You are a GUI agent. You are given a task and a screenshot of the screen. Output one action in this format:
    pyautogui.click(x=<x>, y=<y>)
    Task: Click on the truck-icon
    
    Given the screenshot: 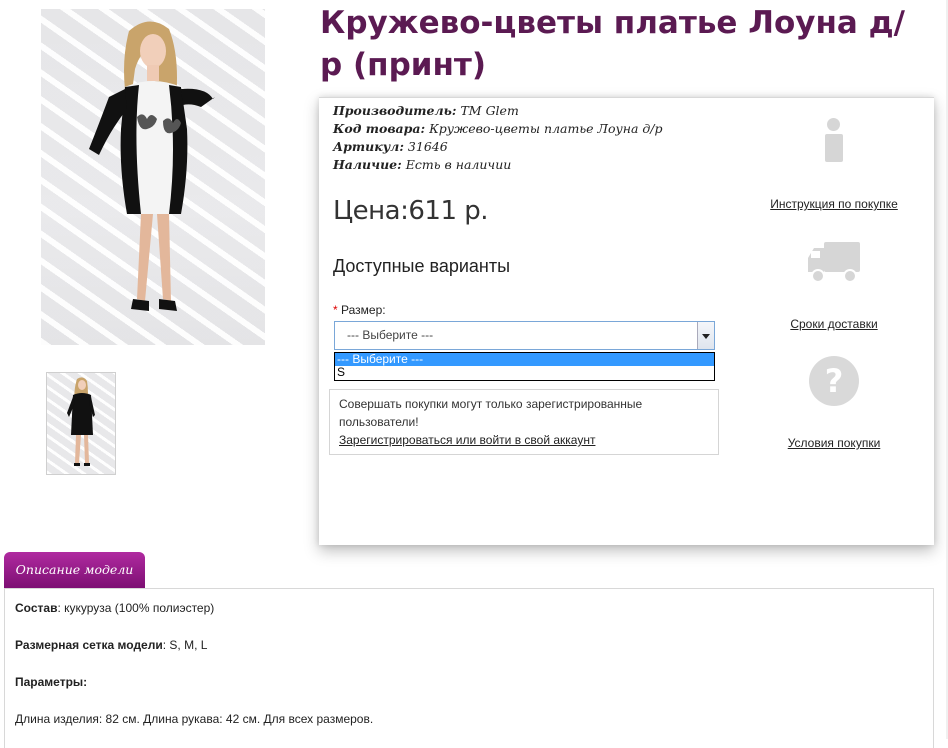 What is the action you would take?
    pyautogui.click(x=834, y=265)
    